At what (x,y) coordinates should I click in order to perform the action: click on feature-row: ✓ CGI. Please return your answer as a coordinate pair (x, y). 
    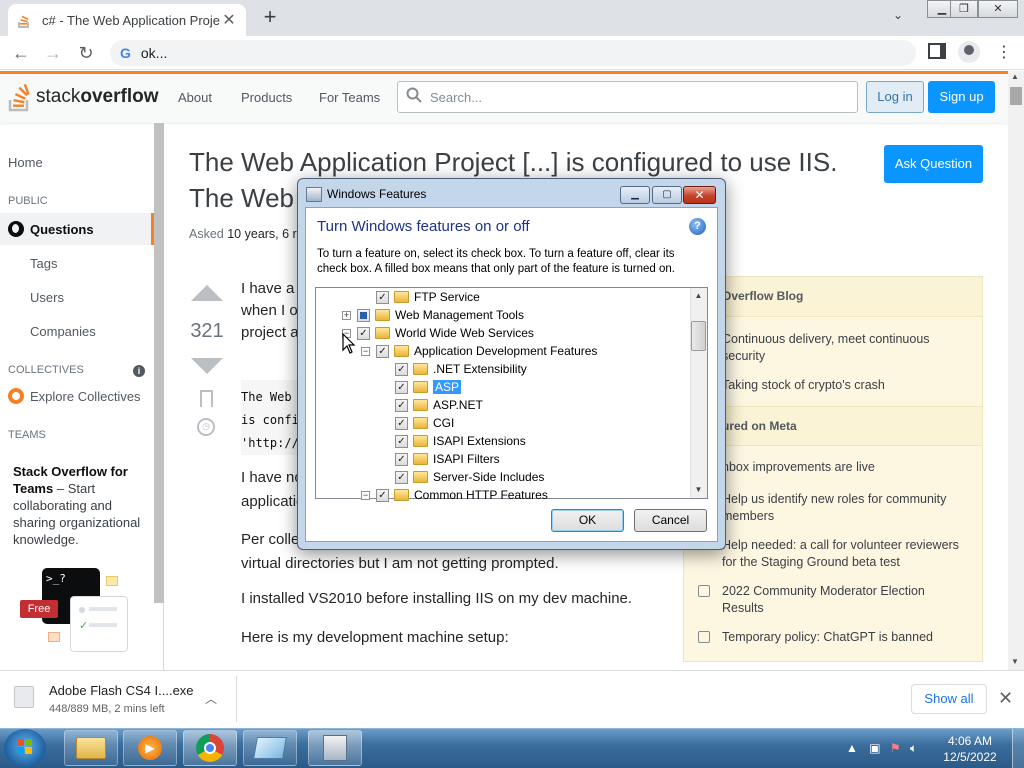
    Looking at the image, I should click on (417, 423).